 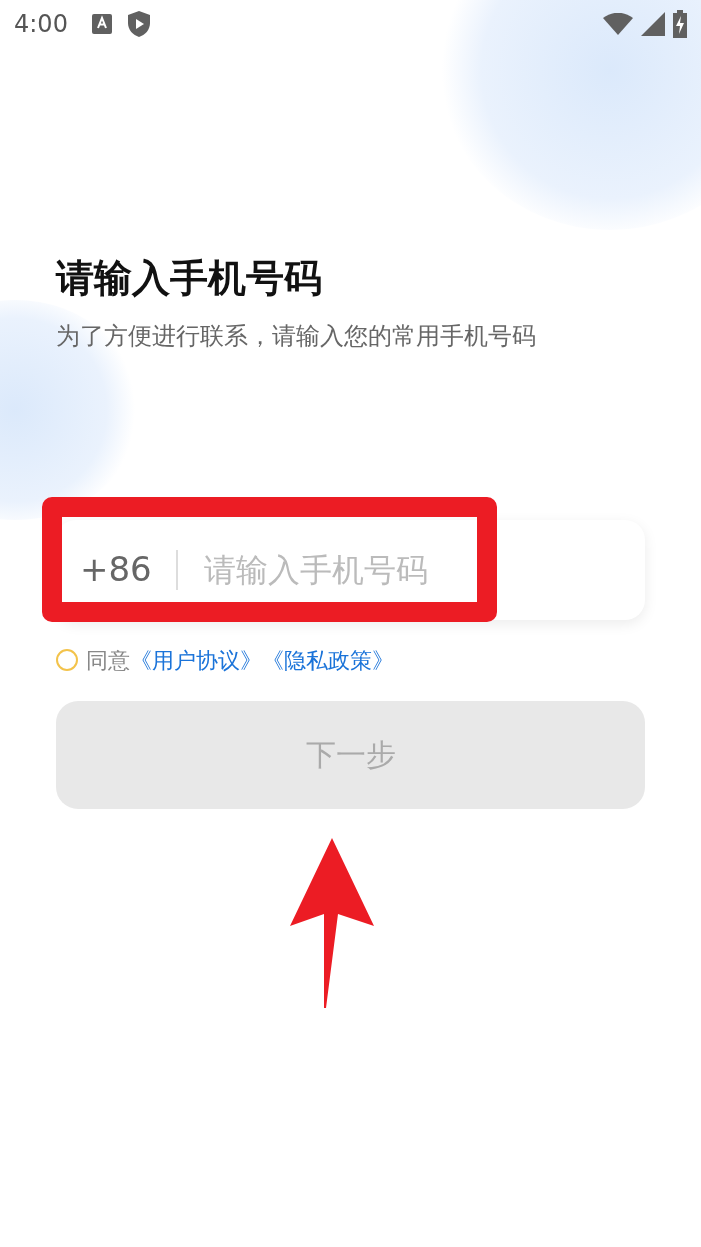 I want to click on battery-charging-icon, so click(x=680, y=24).